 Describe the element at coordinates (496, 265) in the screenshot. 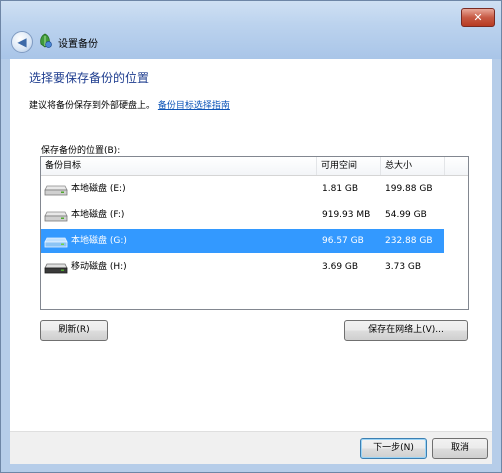

I see `window-frame-right` at that location.